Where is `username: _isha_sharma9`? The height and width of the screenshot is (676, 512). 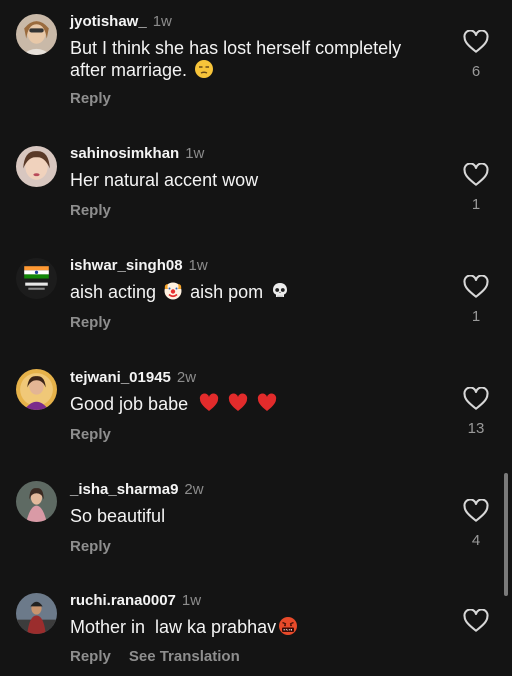
username: _isha_sharma9 is located at coordinates (124, 489).